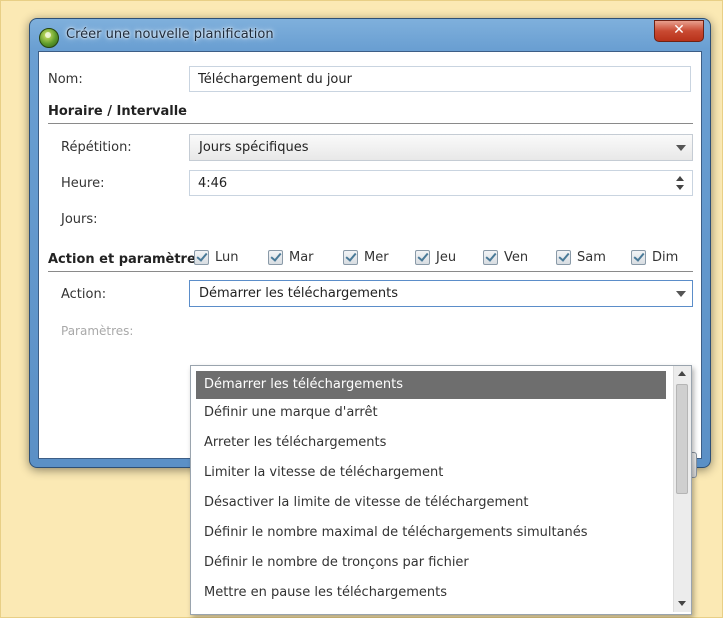  What do you see at coordinates (301, 257) in the screenshot?
I see `day-label: Mar` at bounding box center [301, 257].